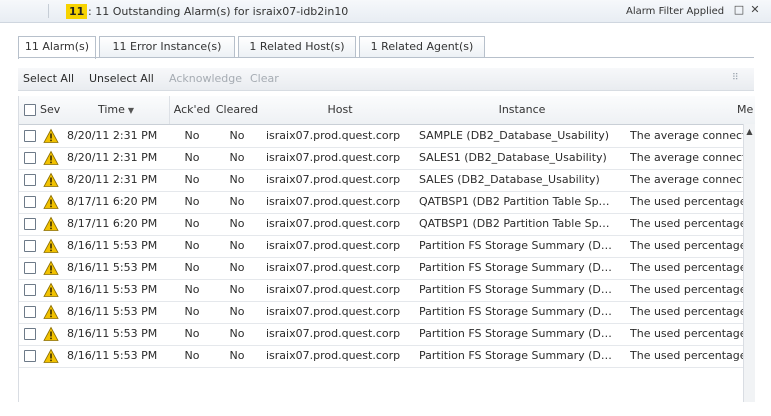 This screenshot has width=771, height=416. Describe the element at coordinates (675, 11) in the screenshot. I see `alarm-filter-status: Alarm Filter Applied` at that location.